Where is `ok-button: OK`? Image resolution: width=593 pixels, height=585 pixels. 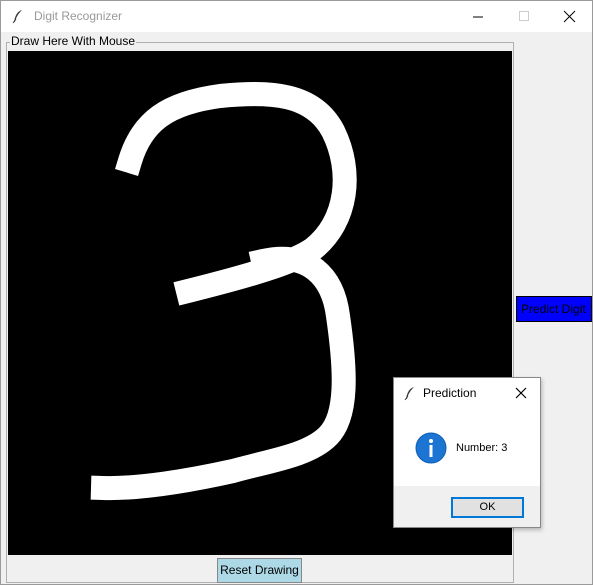
ok-button: OK is located at coordinates (487, 507).